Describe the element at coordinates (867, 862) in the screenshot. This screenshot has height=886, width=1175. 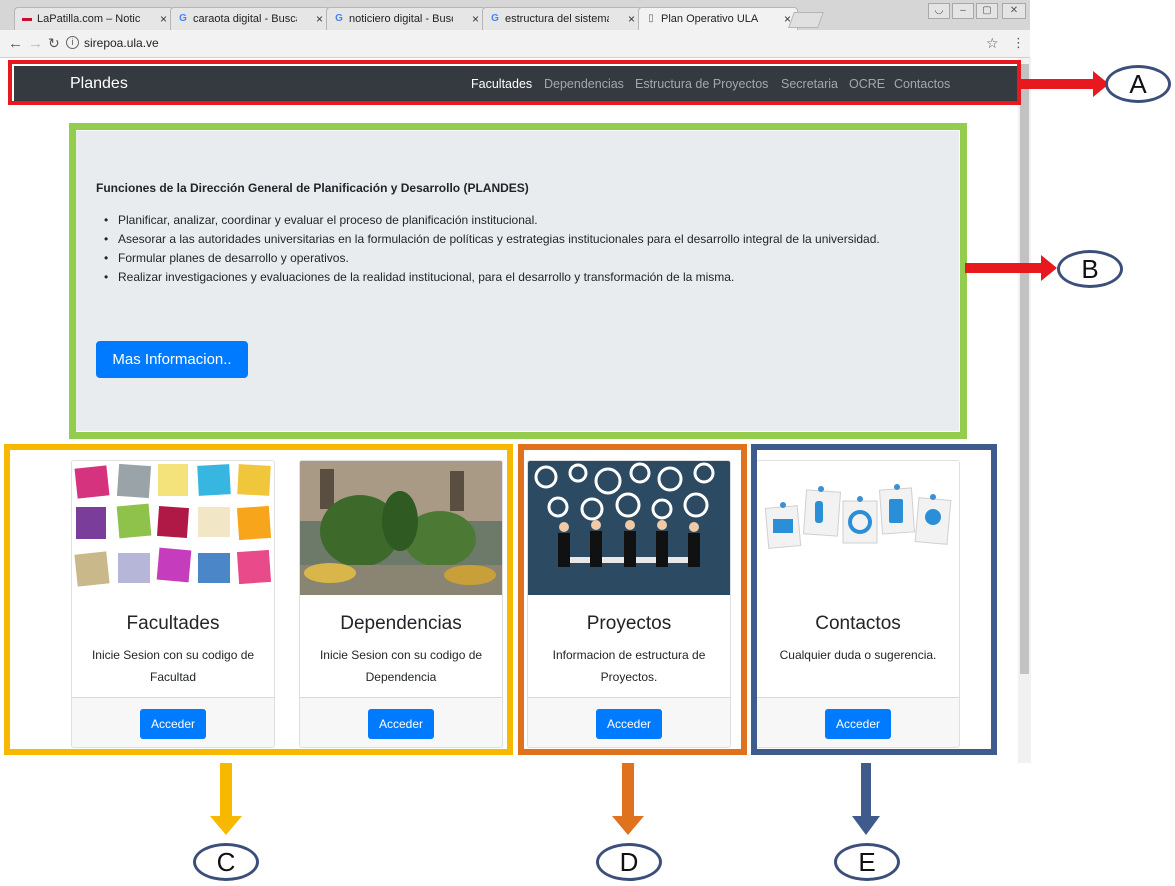
I see `callout-label-e: E` at that location.